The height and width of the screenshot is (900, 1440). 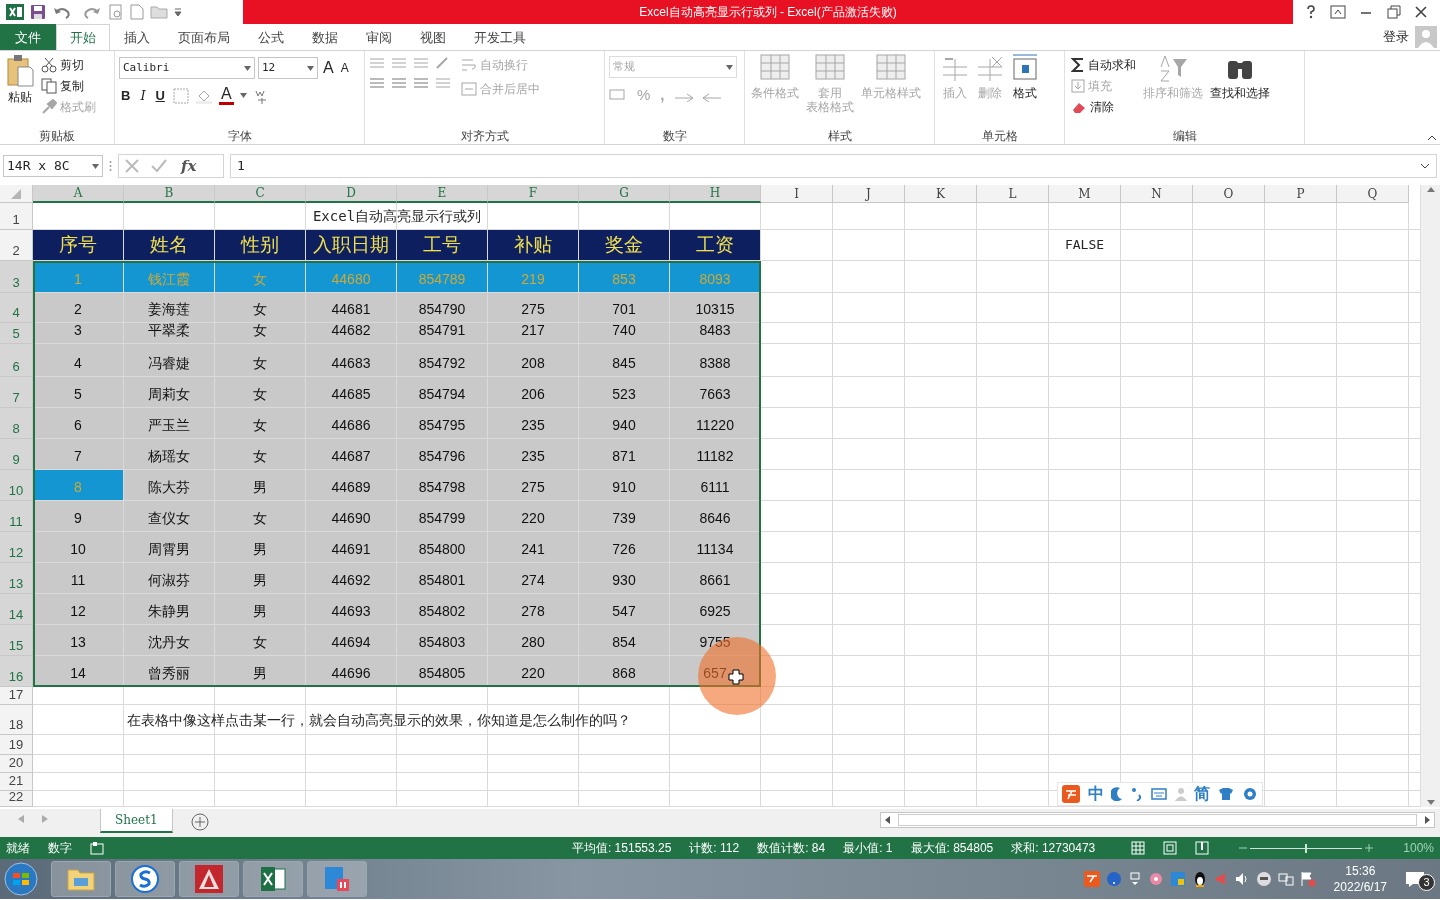 What do you see at coordinates (116, 12) in the screenshot?
I see `print-preview-icon` at bounding box center [116, 12].